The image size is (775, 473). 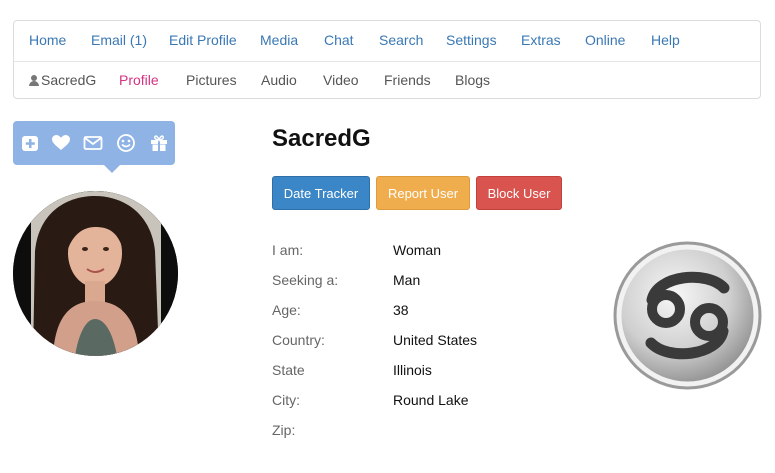 I want to click on nav-email: Email (1), so click(x=119, y=40).